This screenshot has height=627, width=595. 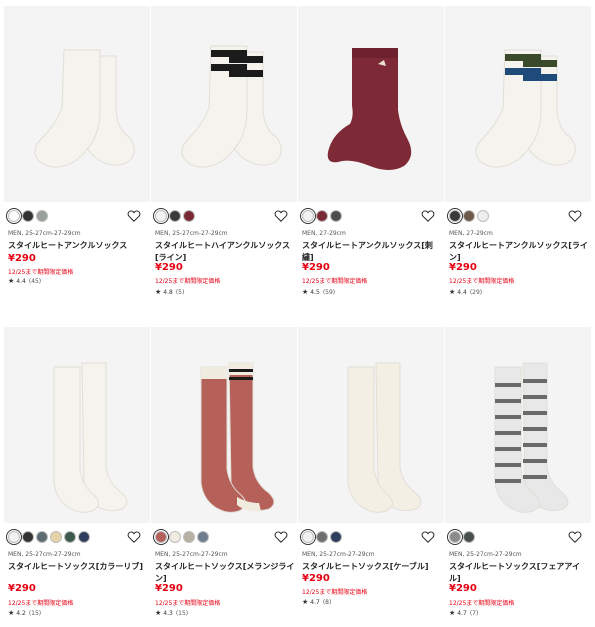 I want to click on product-name: スタイルヒートハイアンクルソックス[ライン], so click(x=225, y=252).